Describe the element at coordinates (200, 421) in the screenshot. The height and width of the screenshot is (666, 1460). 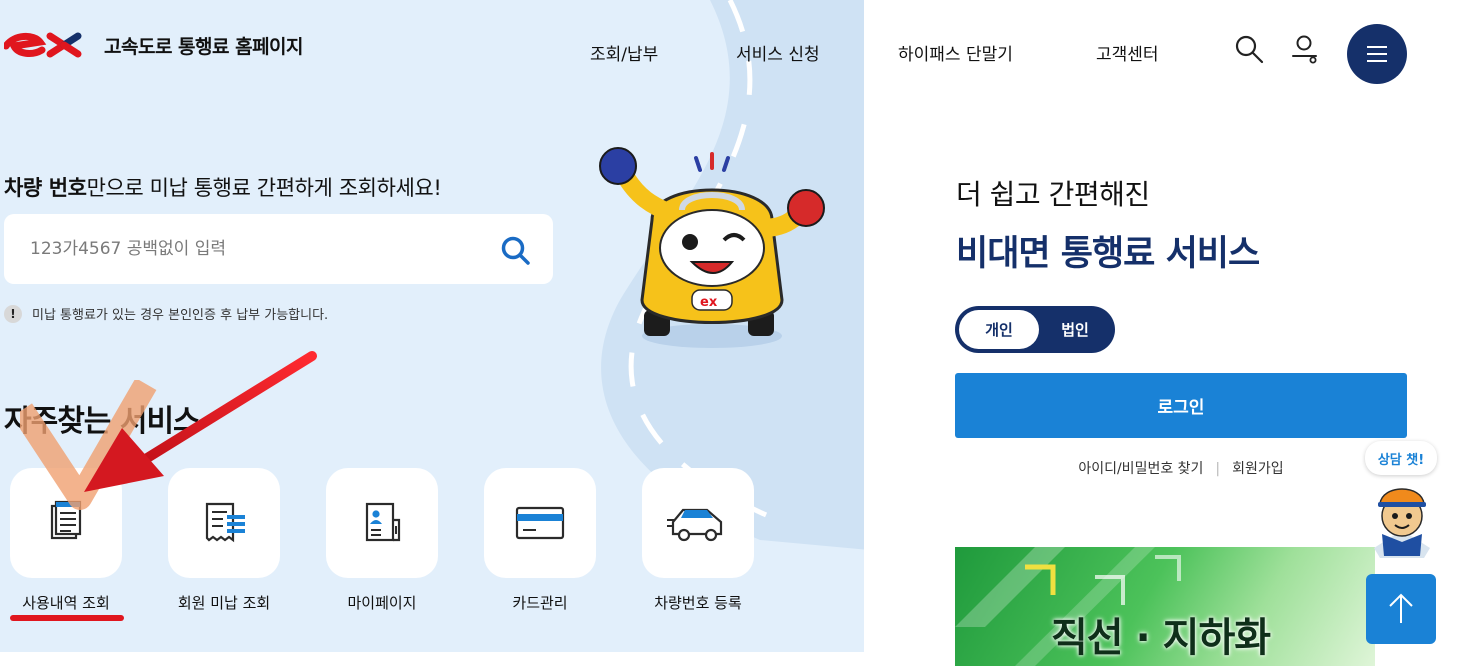
I see `red-arrow-annotation-icon` at that location.